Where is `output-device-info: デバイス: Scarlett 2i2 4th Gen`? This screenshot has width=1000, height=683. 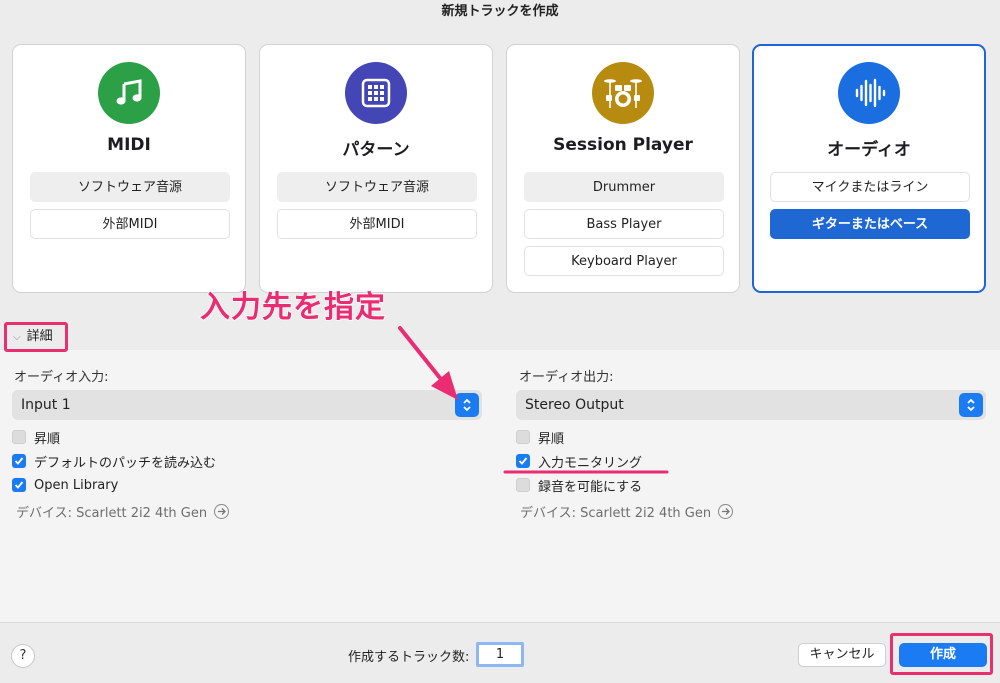 output-device-info: デバイス: Scarlett 2i2 4th Gen is located at coordinates (627, 511).